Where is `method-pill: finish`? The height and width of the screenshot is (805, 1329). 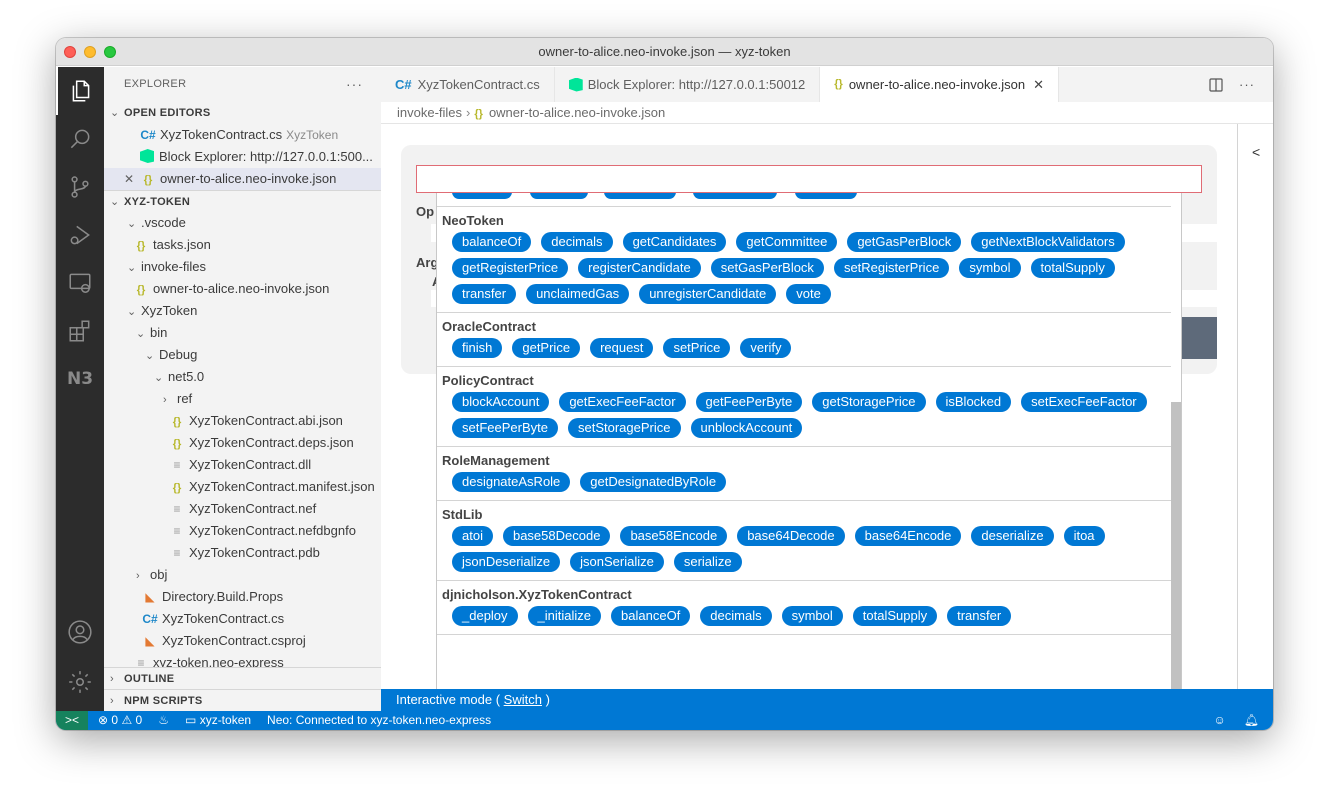
method-pill: finish is located at coordinates (477, 348).